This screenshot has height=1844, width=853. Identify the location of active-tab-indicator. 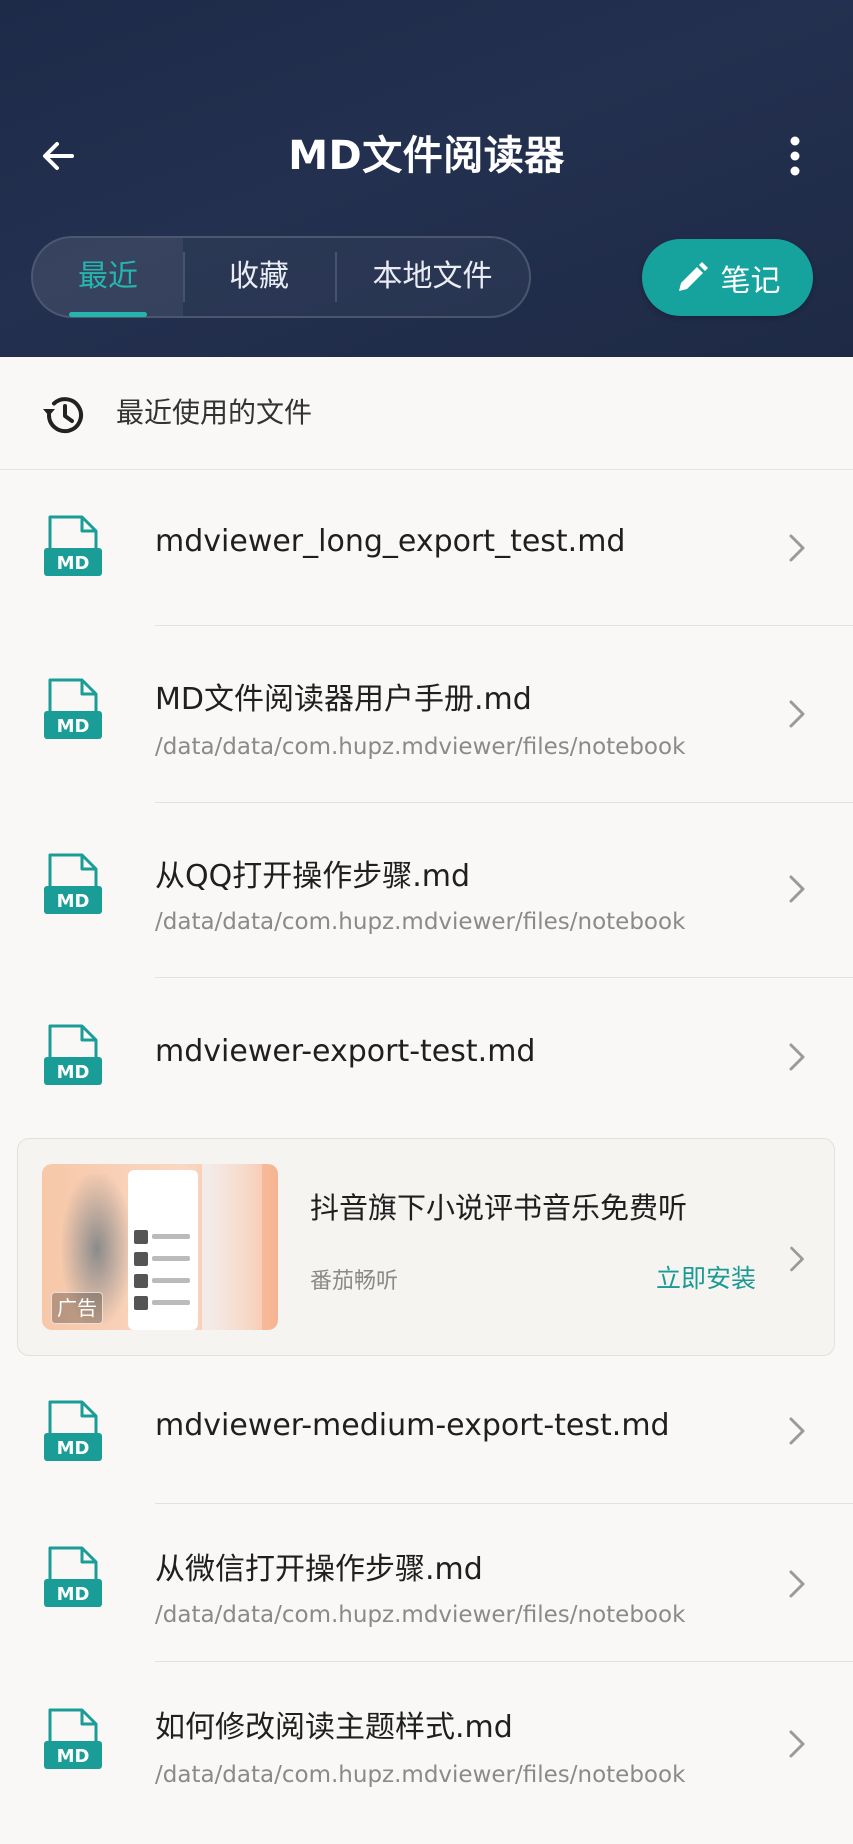
(108, 314).